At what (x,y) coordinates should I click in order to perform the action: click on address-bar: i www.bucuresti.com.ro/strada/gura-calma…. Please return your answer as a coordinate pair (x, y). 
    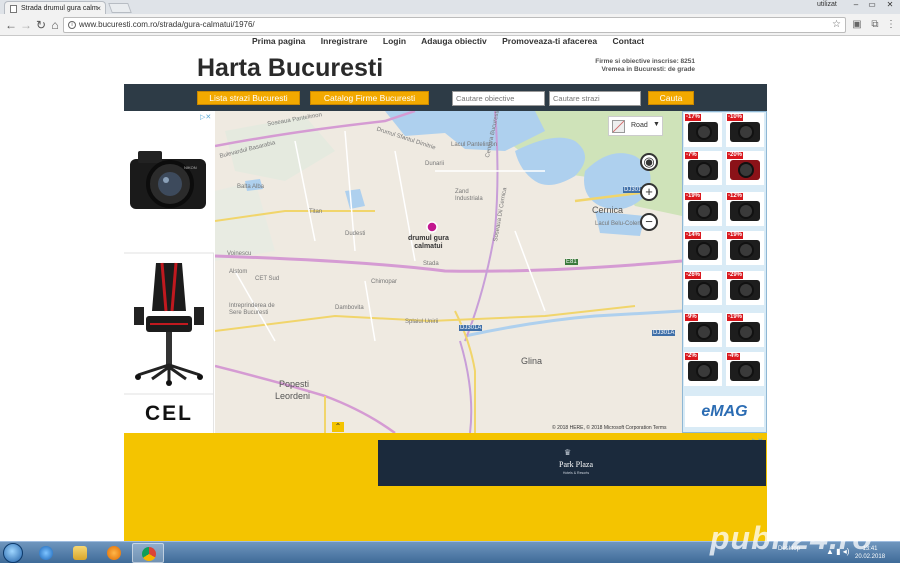
    Looking at the image, I should click on (454, 25).